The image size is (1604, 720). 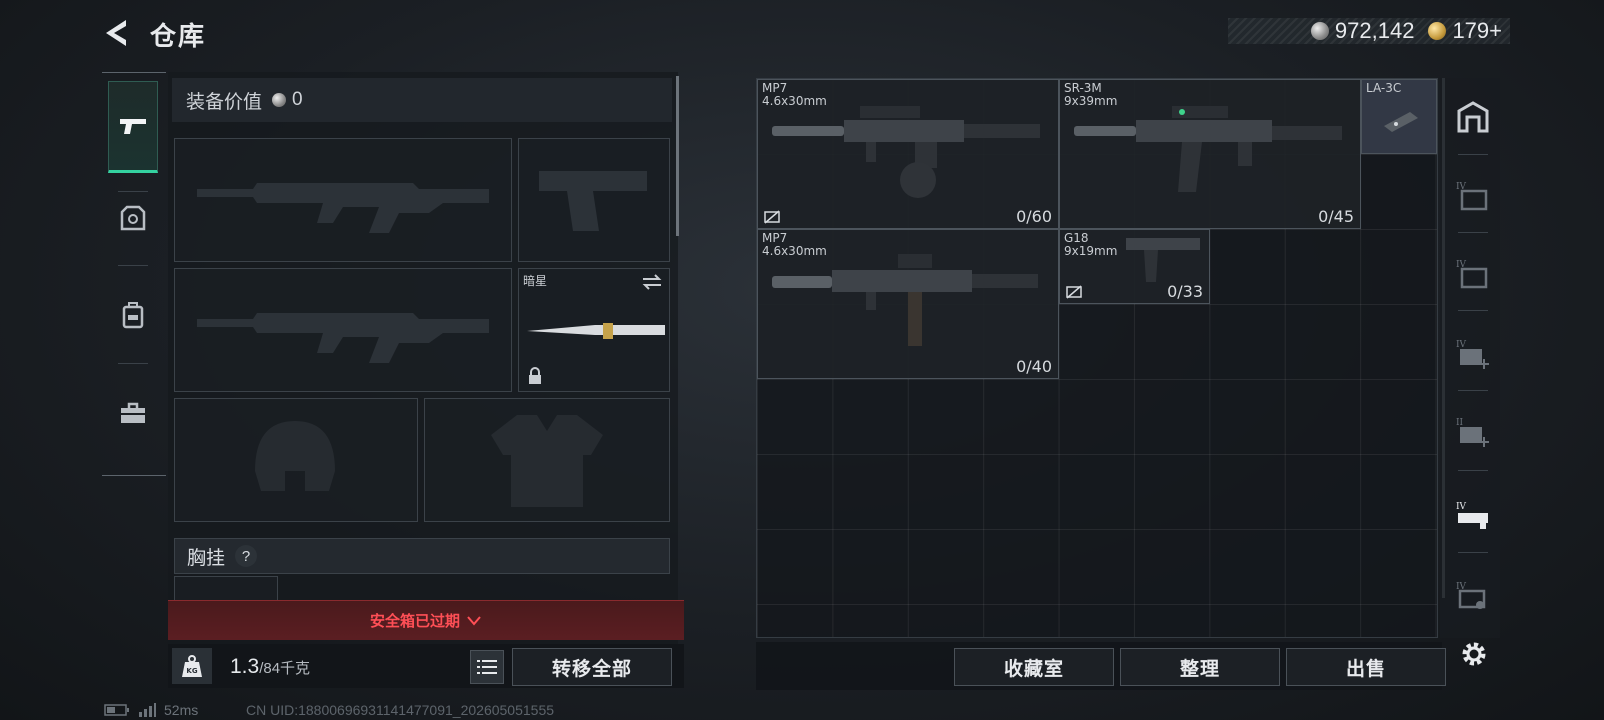 What do you see at coordinates (1473, 117) in the screenshot?
I see `main-stash-icon` at bounding box center [1473, 117].